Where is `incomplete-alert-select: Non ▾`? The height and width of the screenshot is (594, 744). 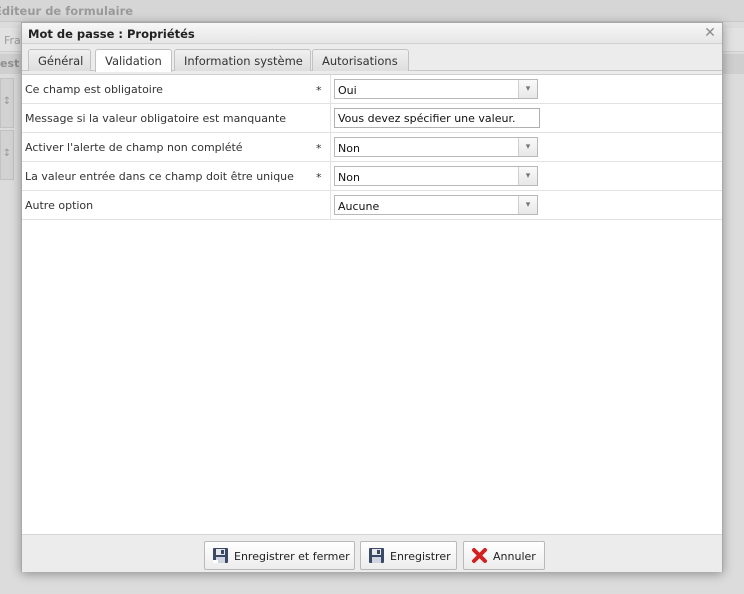
incomplete-alert-select: Non ▾ is located at coordinates (436, 147).